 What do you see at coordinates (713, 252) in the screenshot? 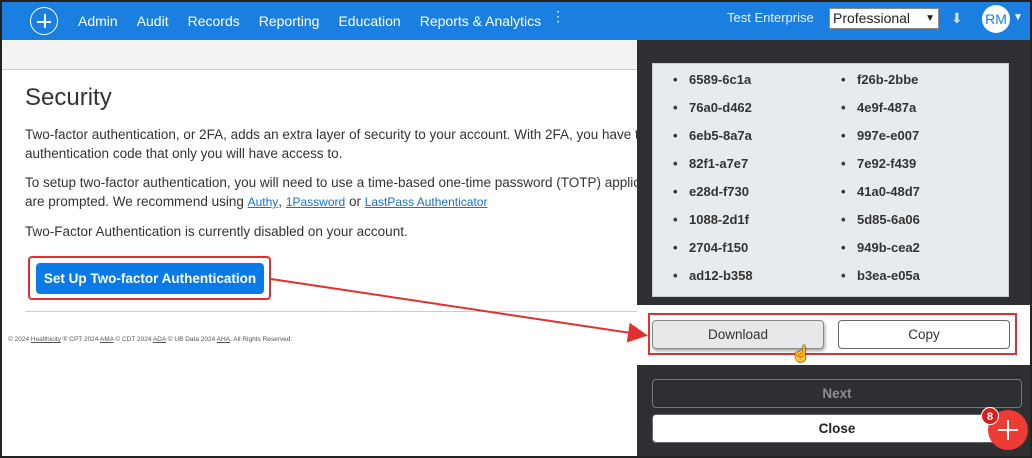
I see `recovery-code: 2704-f150` at bounding box center [713, 252].